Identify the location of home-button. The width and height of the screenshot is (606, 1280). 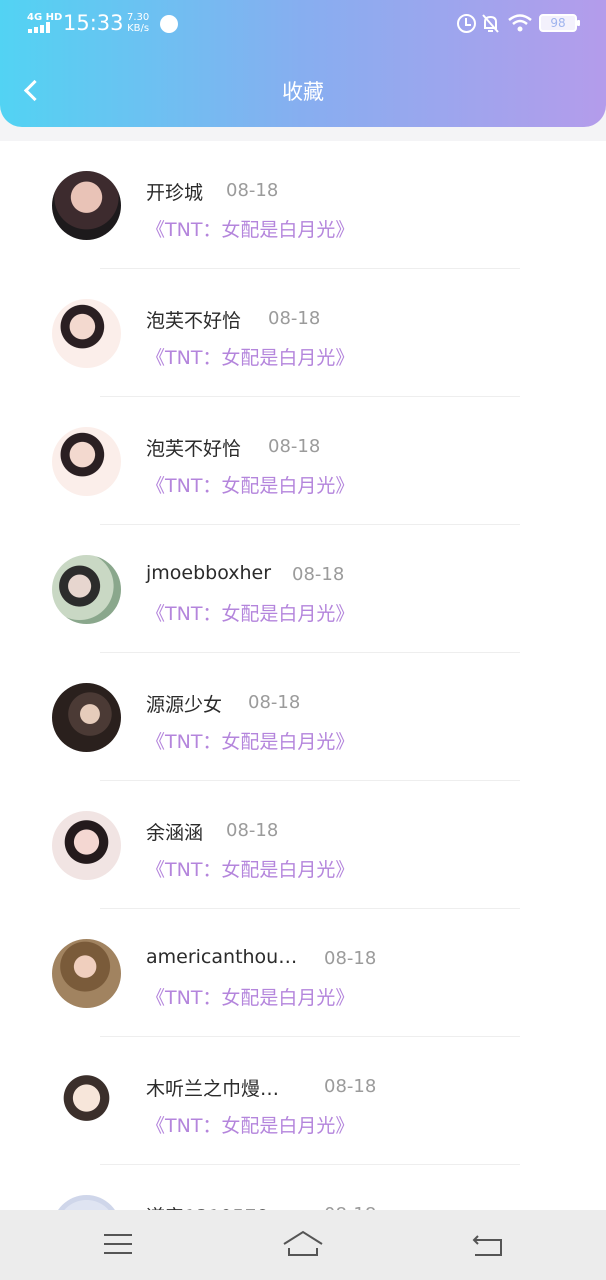
(303, 1245).